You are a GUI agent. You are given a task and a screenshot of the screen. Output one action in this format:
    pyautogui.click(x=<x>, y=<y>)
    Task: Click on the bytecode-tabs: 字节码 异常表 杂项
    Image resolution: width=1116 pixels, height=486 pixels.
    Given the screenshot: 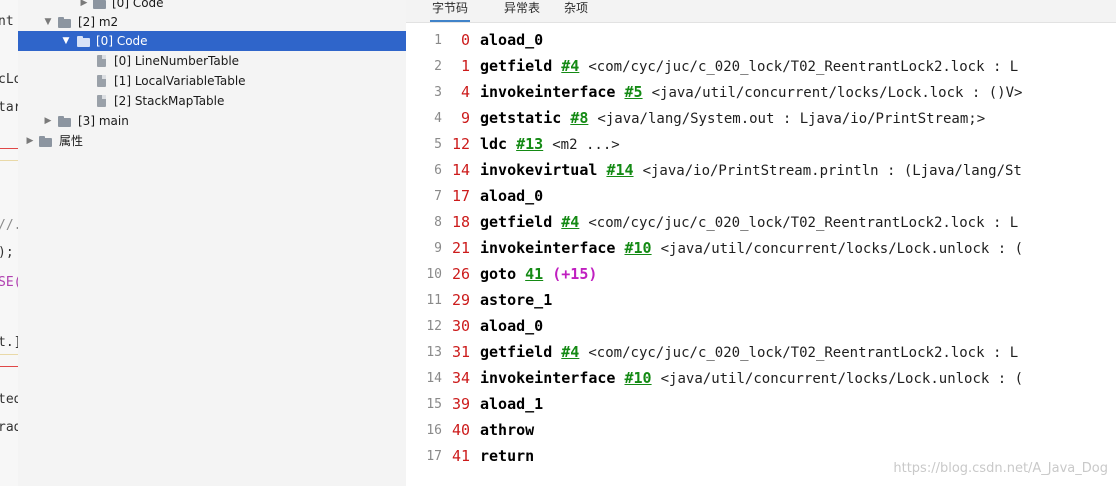 What is the action you would take?
    pyautogui.click(x=761, y=11)
    